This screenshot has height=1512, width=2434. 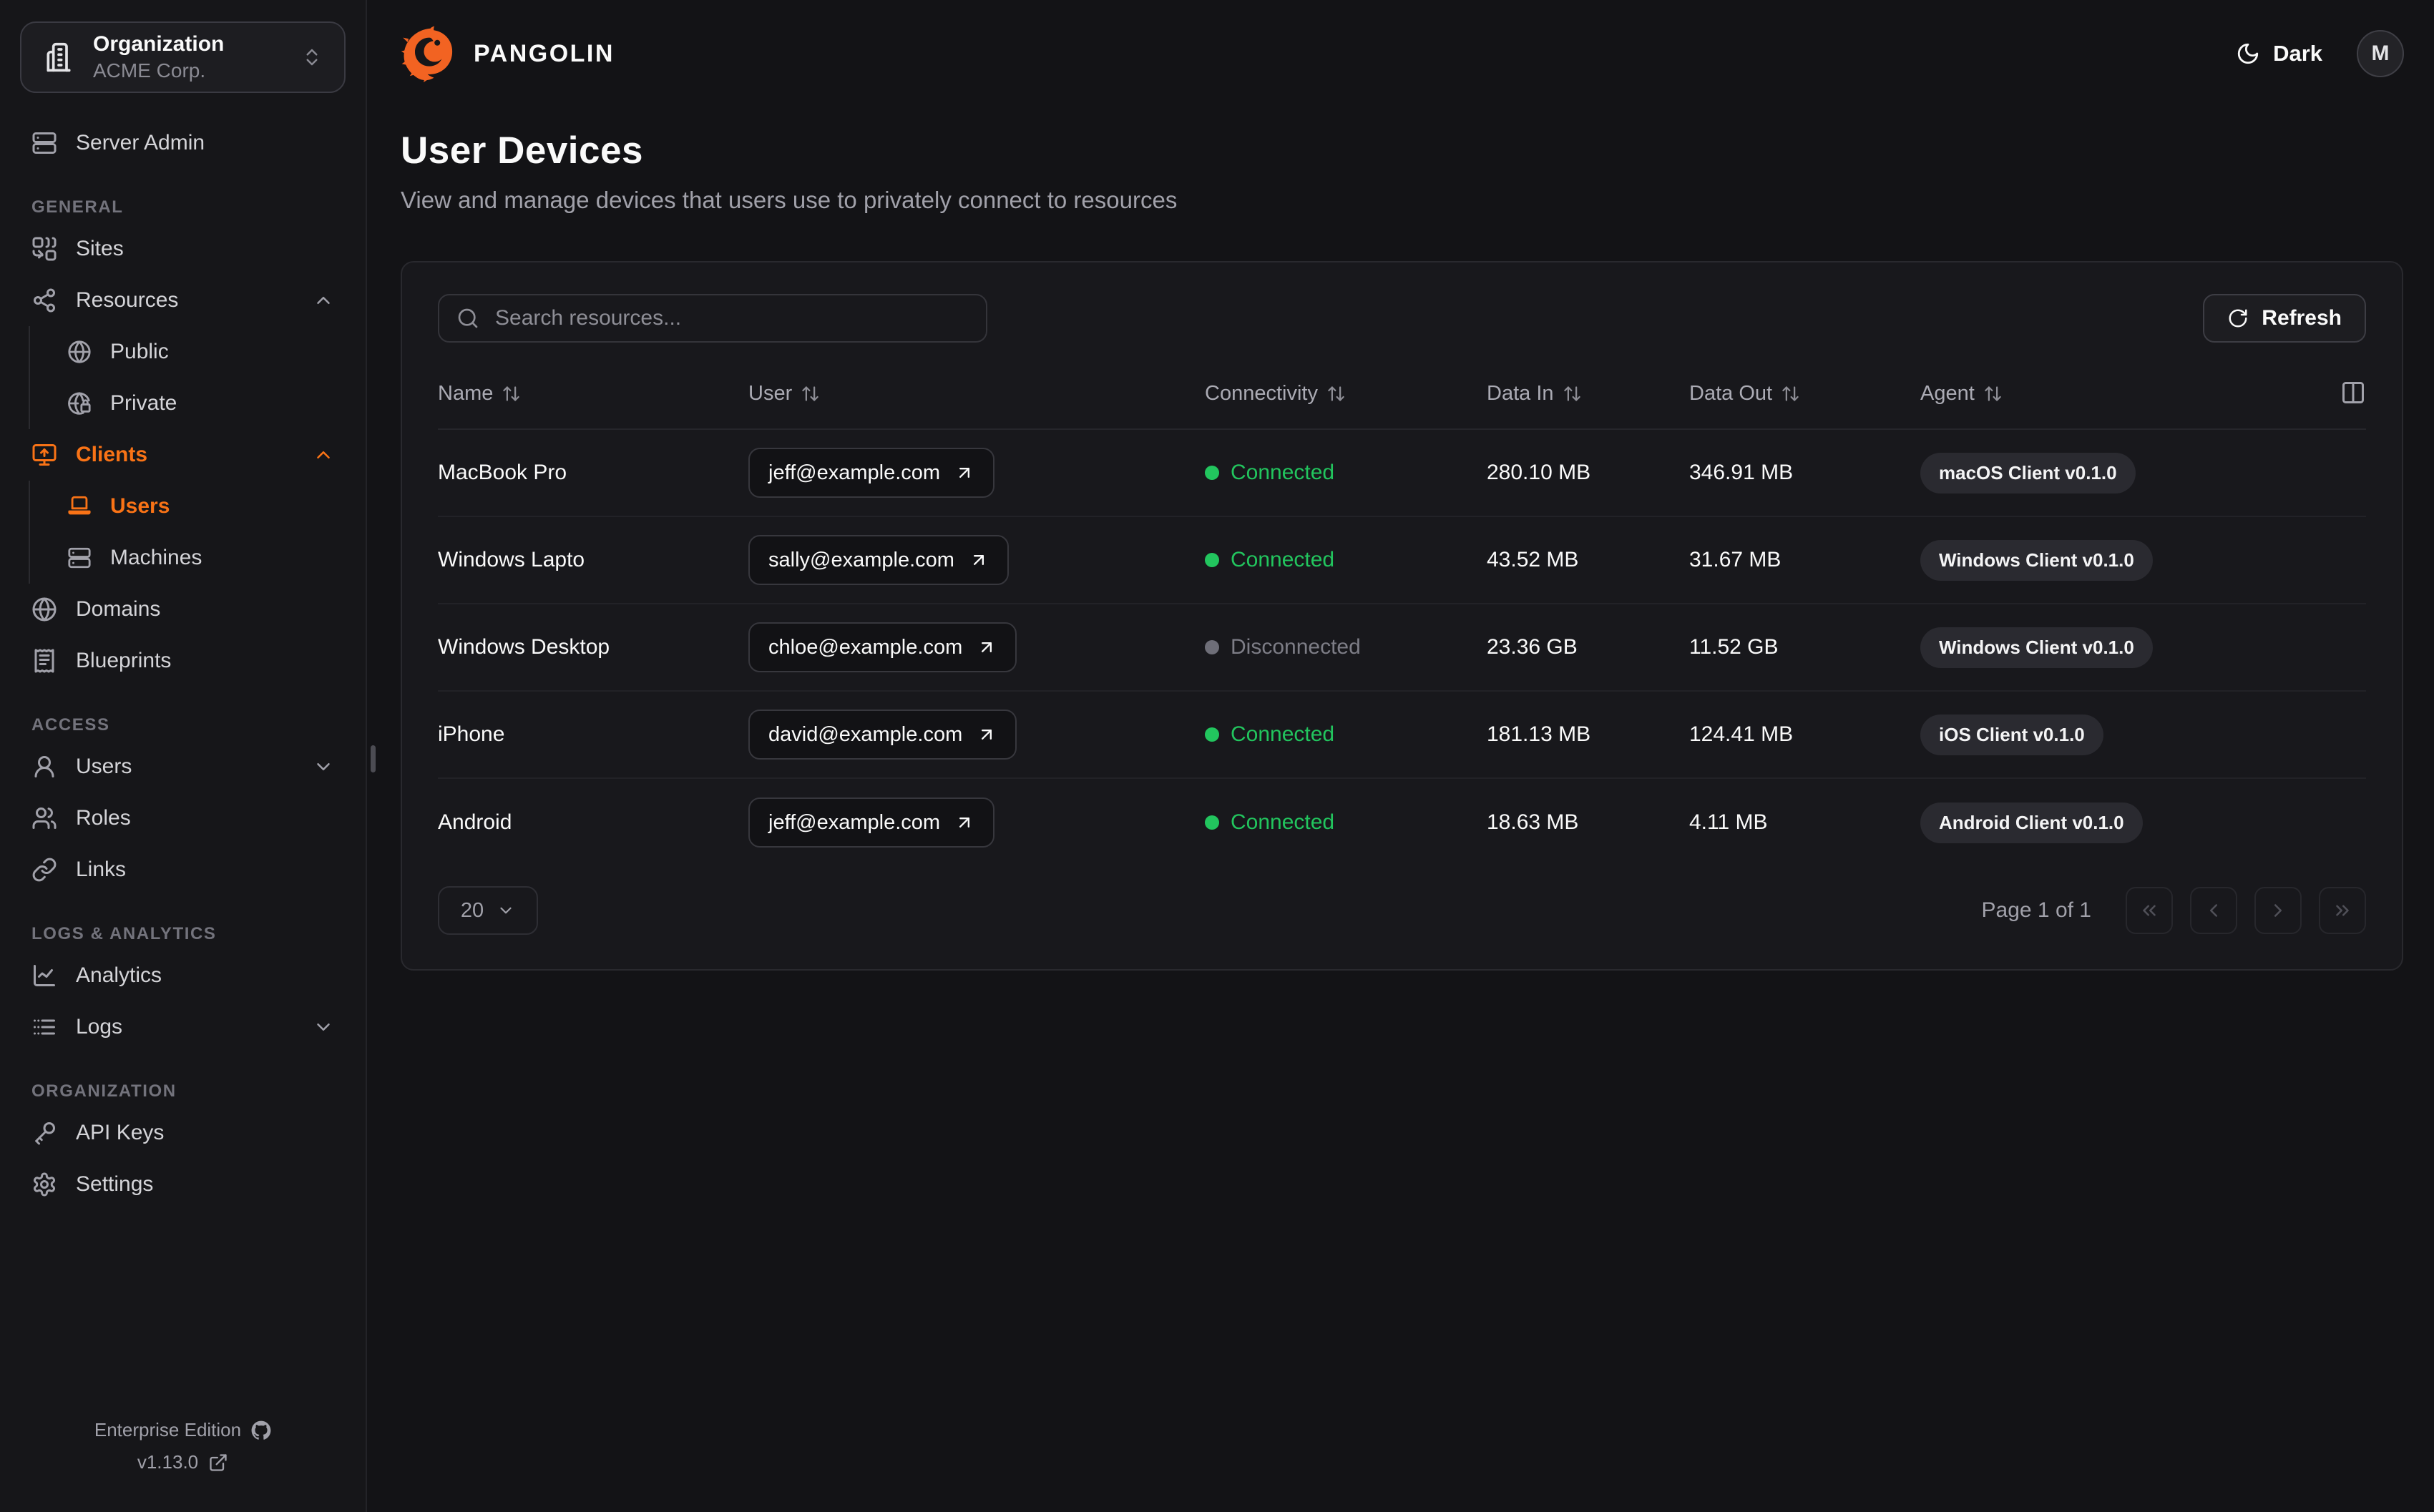 I want to click on sidebar-item-machines: Machines, so click(x=201, y=558).